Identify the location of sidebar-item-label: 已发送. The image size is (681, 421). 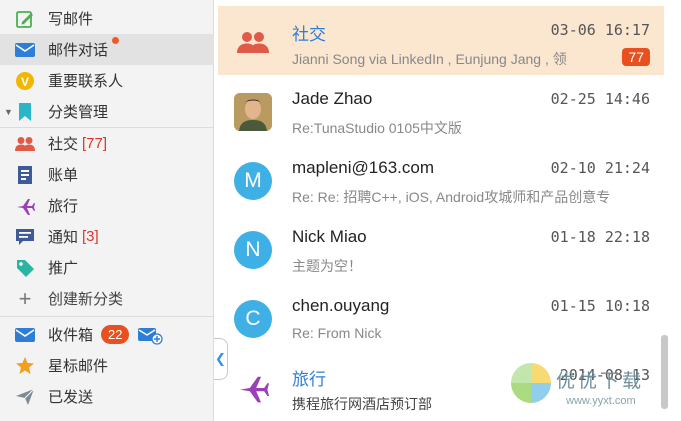
(71, 397).